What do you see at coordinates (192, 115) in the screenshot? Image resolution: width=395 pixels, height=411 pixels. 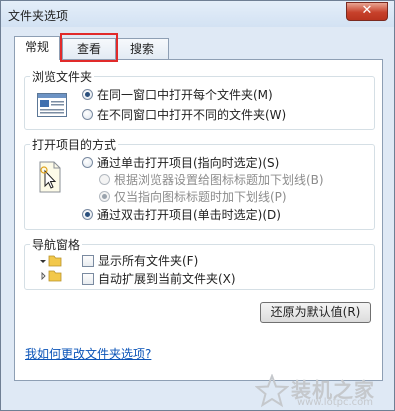 I see `radio-label: 在不同窗口中打开不同的文件夹(W)` at bounding box center [192, 115].